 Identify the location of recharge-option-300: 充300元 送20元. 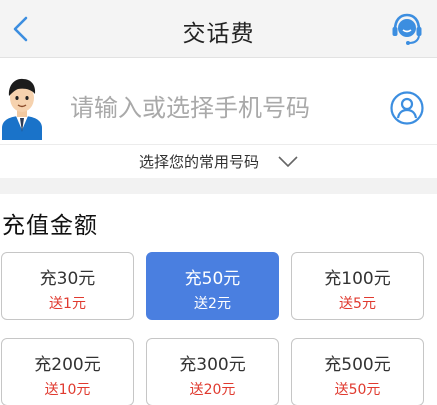
(212, 371).